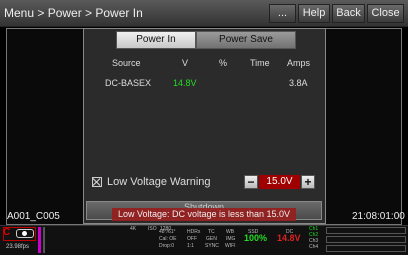 The image size is (408, 255). Describe the element at coordinates (190, 246) in the screenshot. I see `status-ratio: 1:1` at that location.